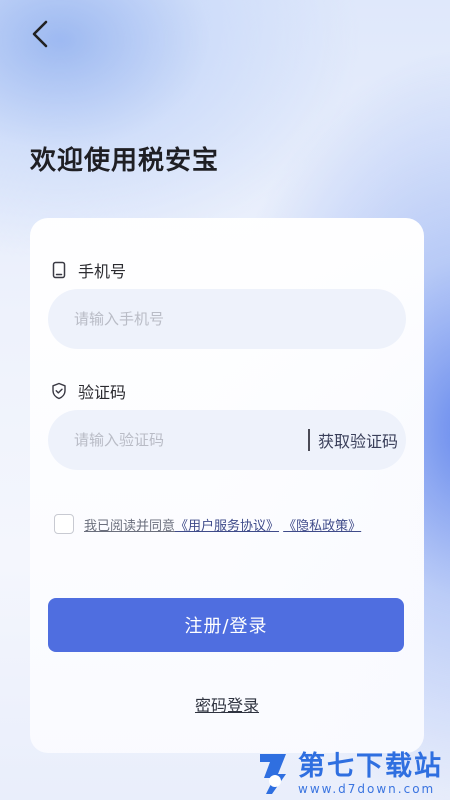  I want to click on agreement-prefix: 我已阅读并同意, so click(130, 526).